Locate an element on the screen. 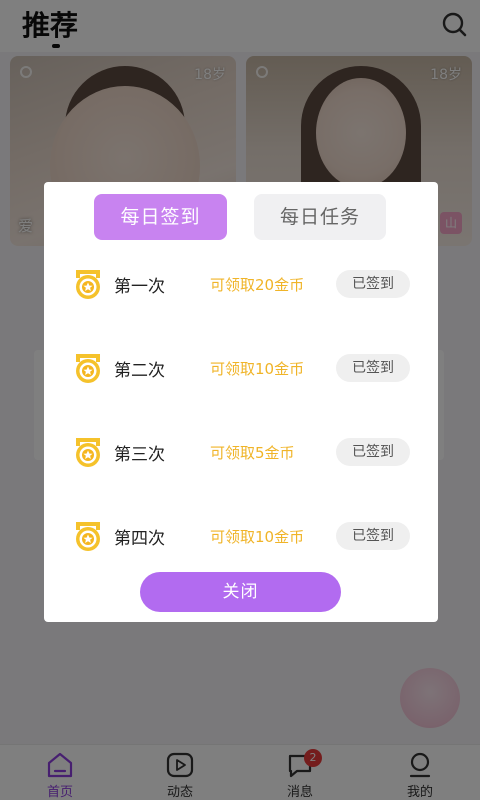 The image size is (480, 800). checkin-label: 第二次 is located at coordinates (139, 371).